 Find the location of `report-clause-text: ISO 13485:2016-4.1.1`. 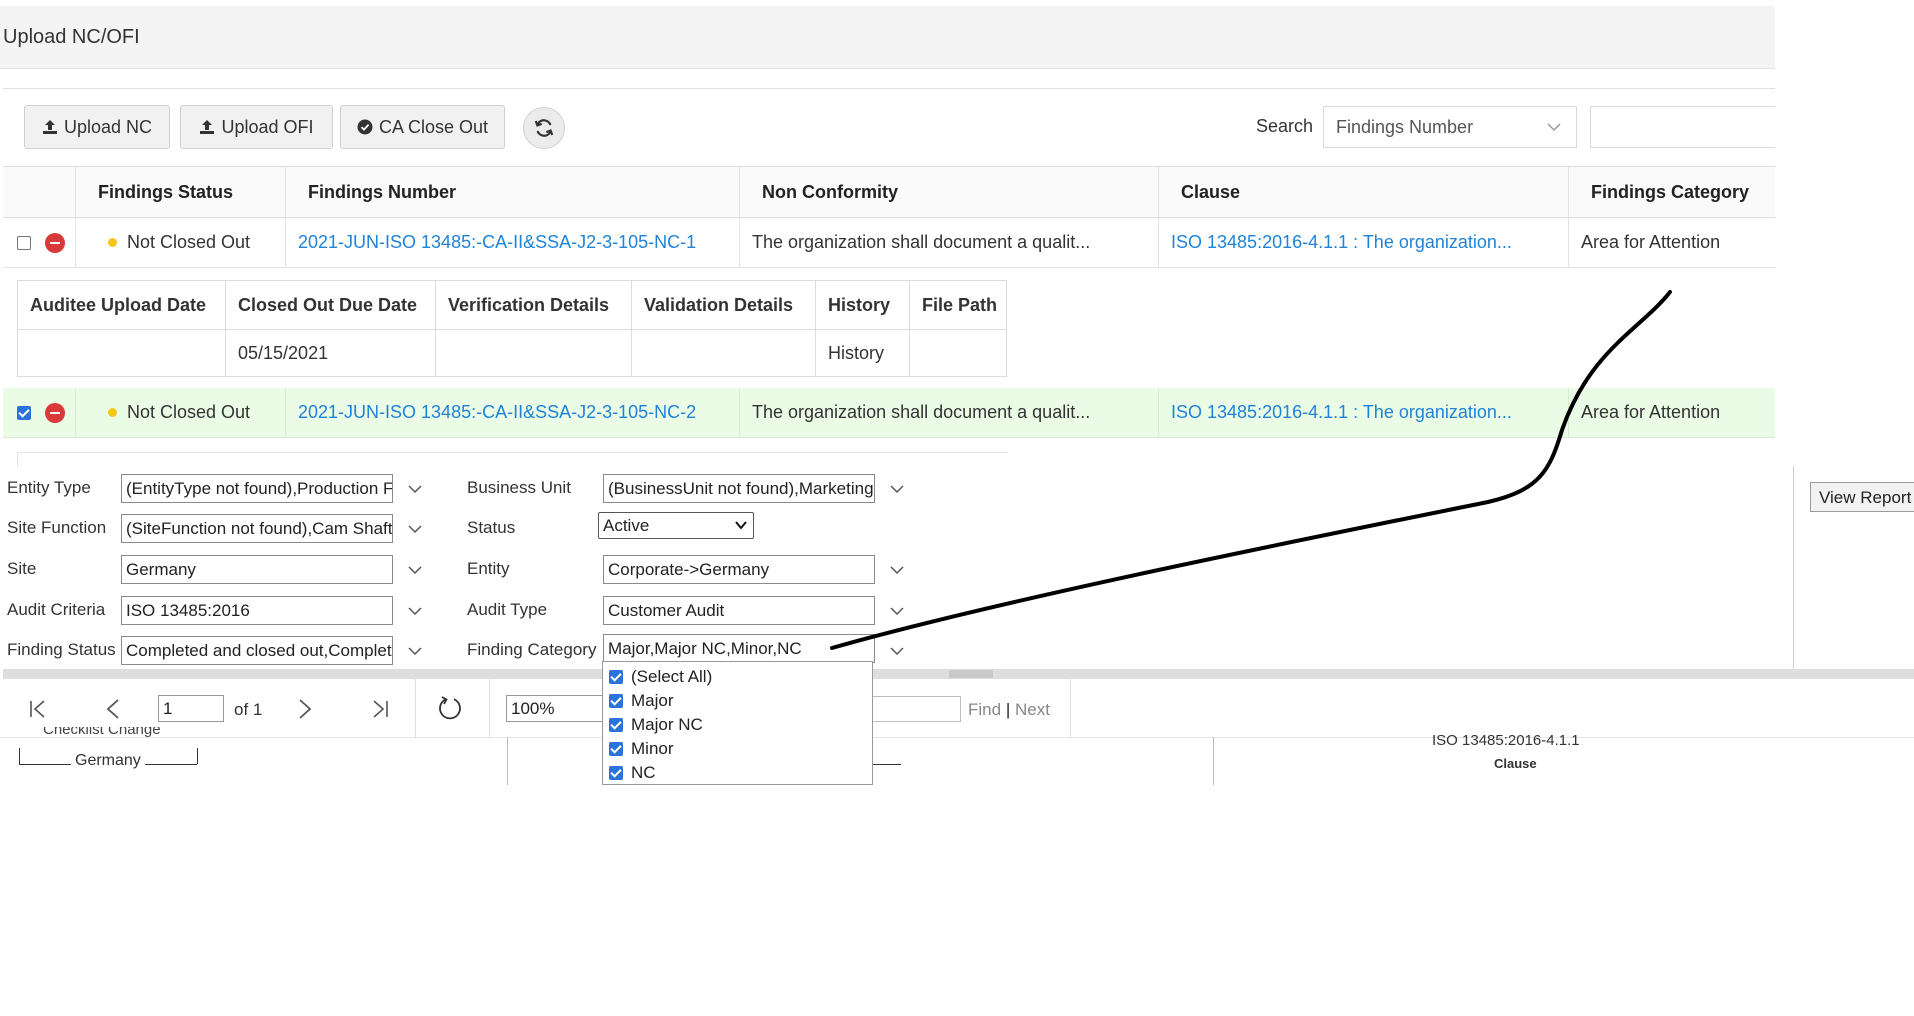

report-clause-text: ISO 13485:2016-4.1.1 is located at coordinates (1506, 740).